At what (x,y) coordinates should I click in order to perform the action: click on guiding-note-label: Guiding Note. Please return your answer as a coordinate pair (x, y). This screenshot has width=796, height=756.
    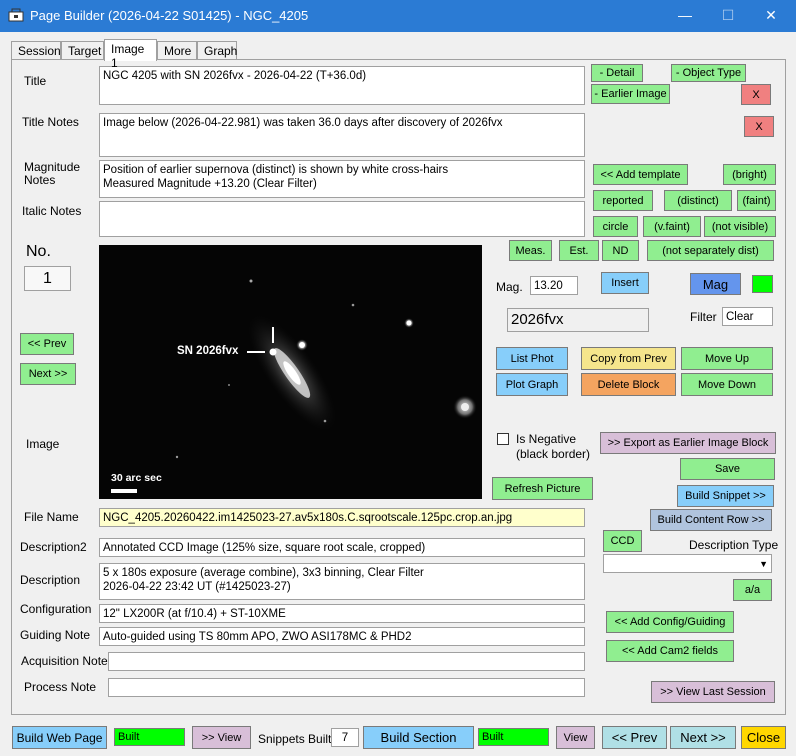
    Looking at the image, I should click on (55, 635).